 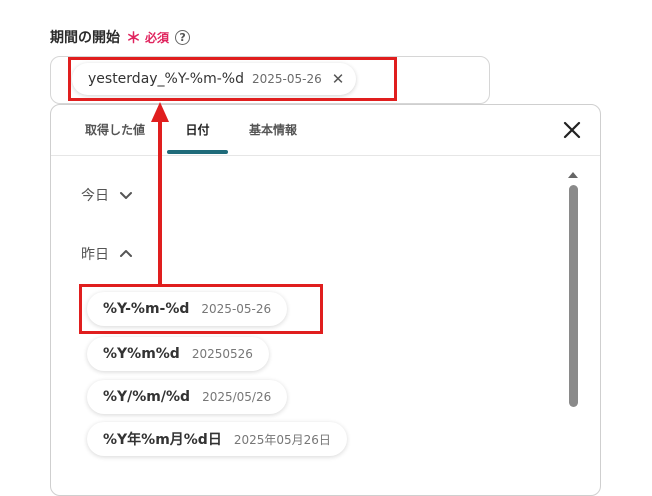 What do you see at coordinates (126, 253) in the screenshot?
I see `chevron-up-icon` at bounding box center [126, 253].